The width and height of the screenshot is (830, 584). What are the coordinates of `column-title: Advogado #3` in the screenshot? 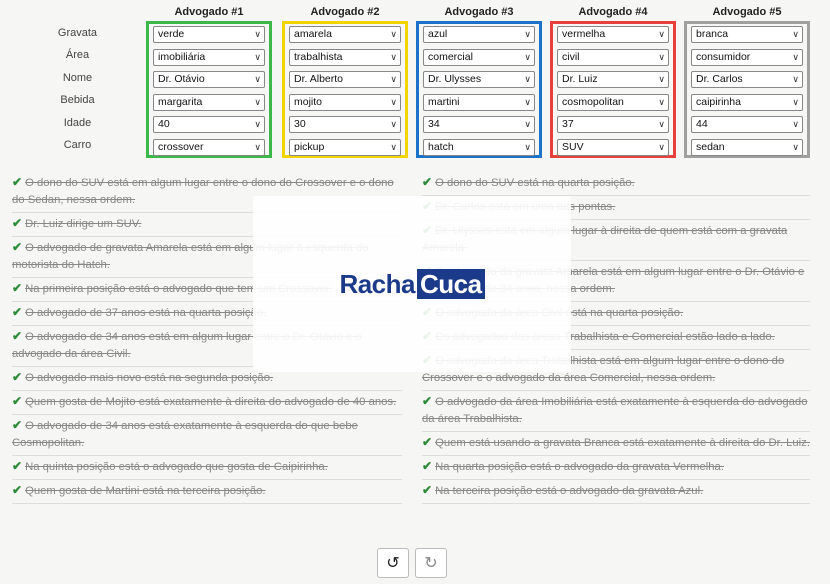 It's located at (479, 12).